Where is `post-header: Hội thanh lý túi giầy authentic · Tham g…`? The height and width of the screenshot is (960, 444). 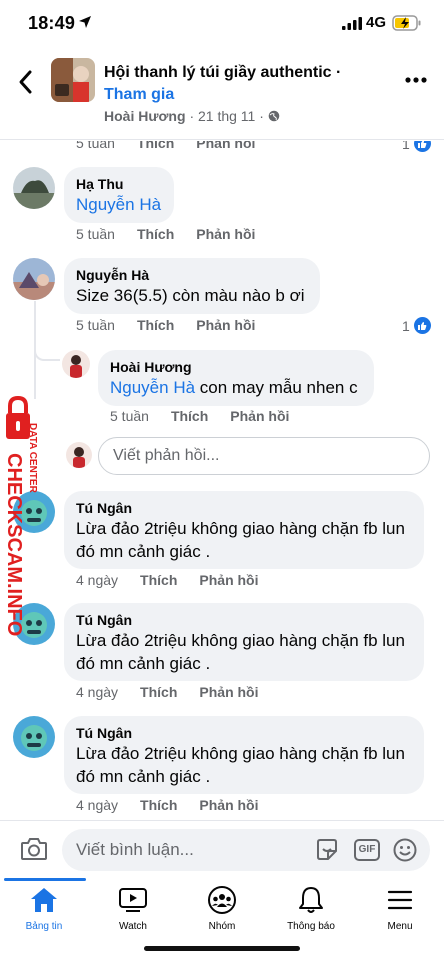
post-header: Hội thanh lý túi giầy authentic · Tham g… is located at coordinates (222, 94).